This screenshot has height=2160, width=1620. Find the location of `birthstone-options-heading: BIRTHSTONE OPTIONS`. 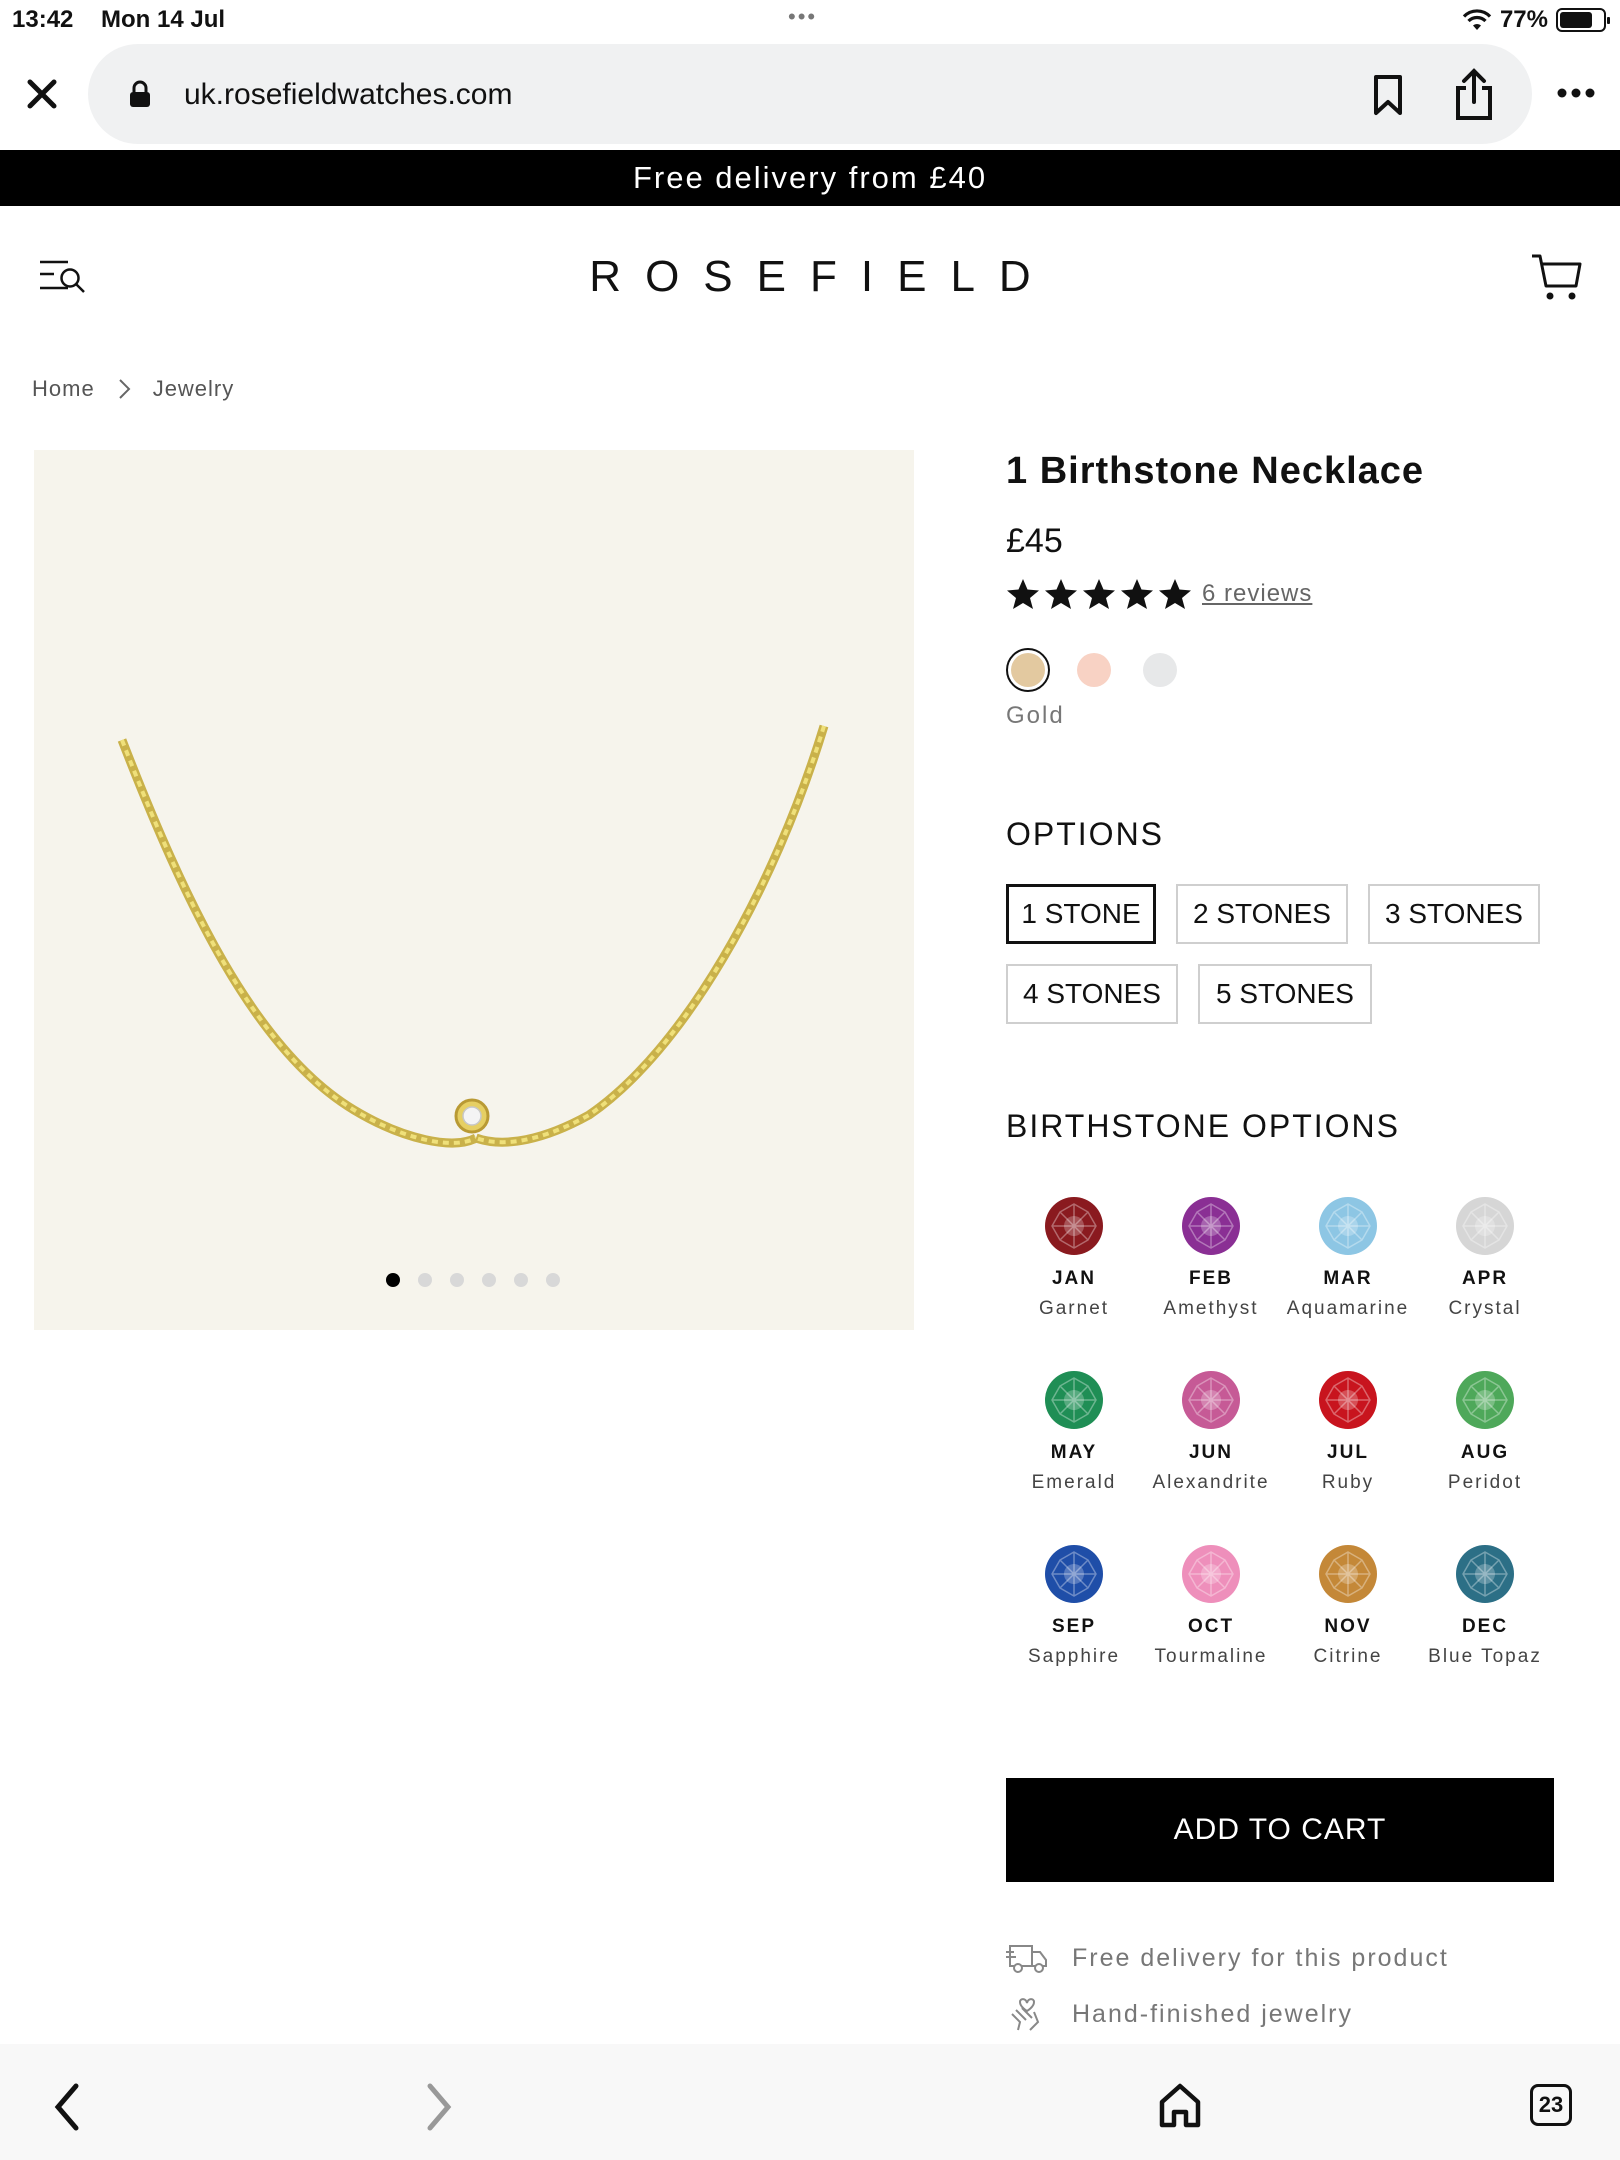

birthstone-options-heading: BIRTHSTONE OPTIONS is located at coordinates (1203, 1126).